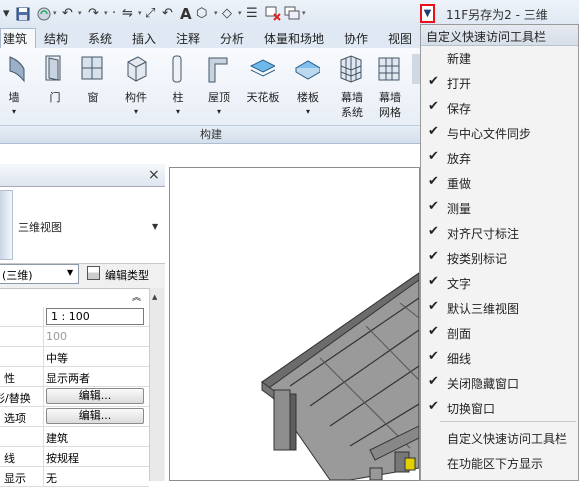 The height and width of the screenshot is (487, 579). I want to click on menu-item-show-below-ribbon: 在功能区下方显示, so click(499, 463).